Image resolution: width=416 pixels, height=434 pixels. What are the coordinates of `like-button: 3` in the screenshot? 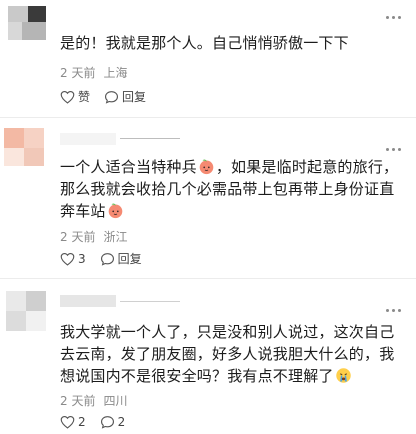 It's located at (73, 259).